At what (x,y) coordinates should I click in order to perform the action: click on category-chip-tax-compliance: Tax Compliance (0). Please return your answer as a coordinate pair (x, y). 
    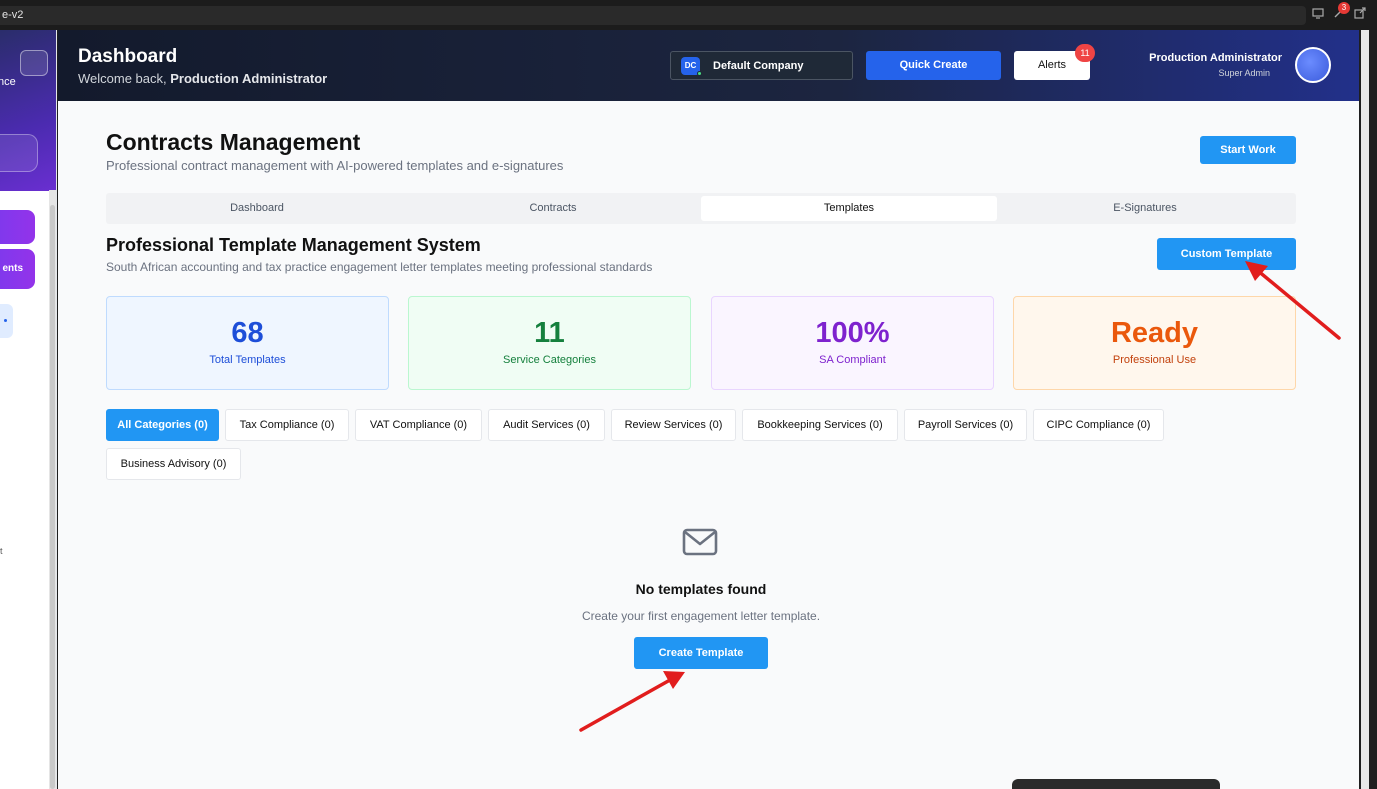
    Looking at the image, I should click on (287, 425).